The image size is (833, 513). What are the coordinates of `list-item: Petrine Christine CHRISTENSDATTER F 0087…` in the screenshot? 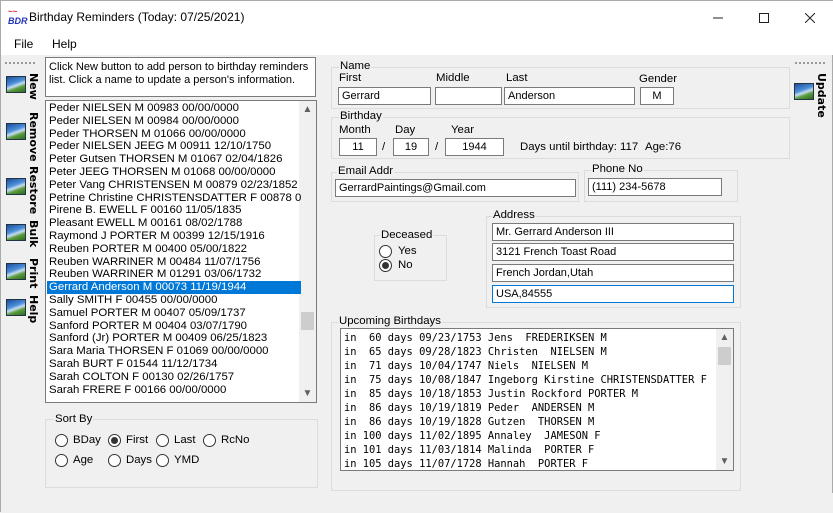 It's located at (175, 198).